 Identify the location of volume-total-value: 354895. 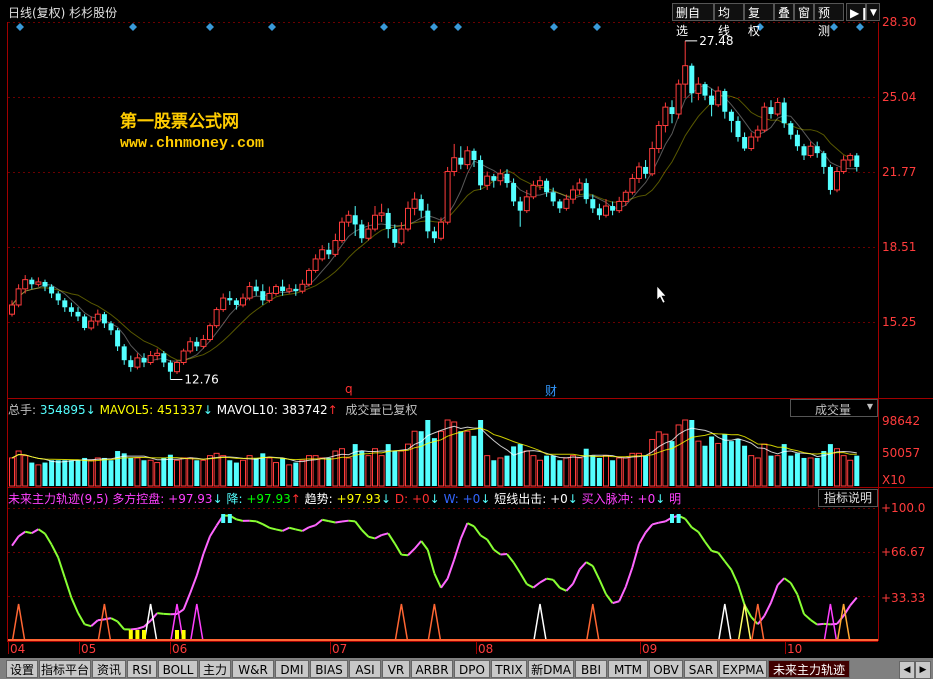
(62, 410).